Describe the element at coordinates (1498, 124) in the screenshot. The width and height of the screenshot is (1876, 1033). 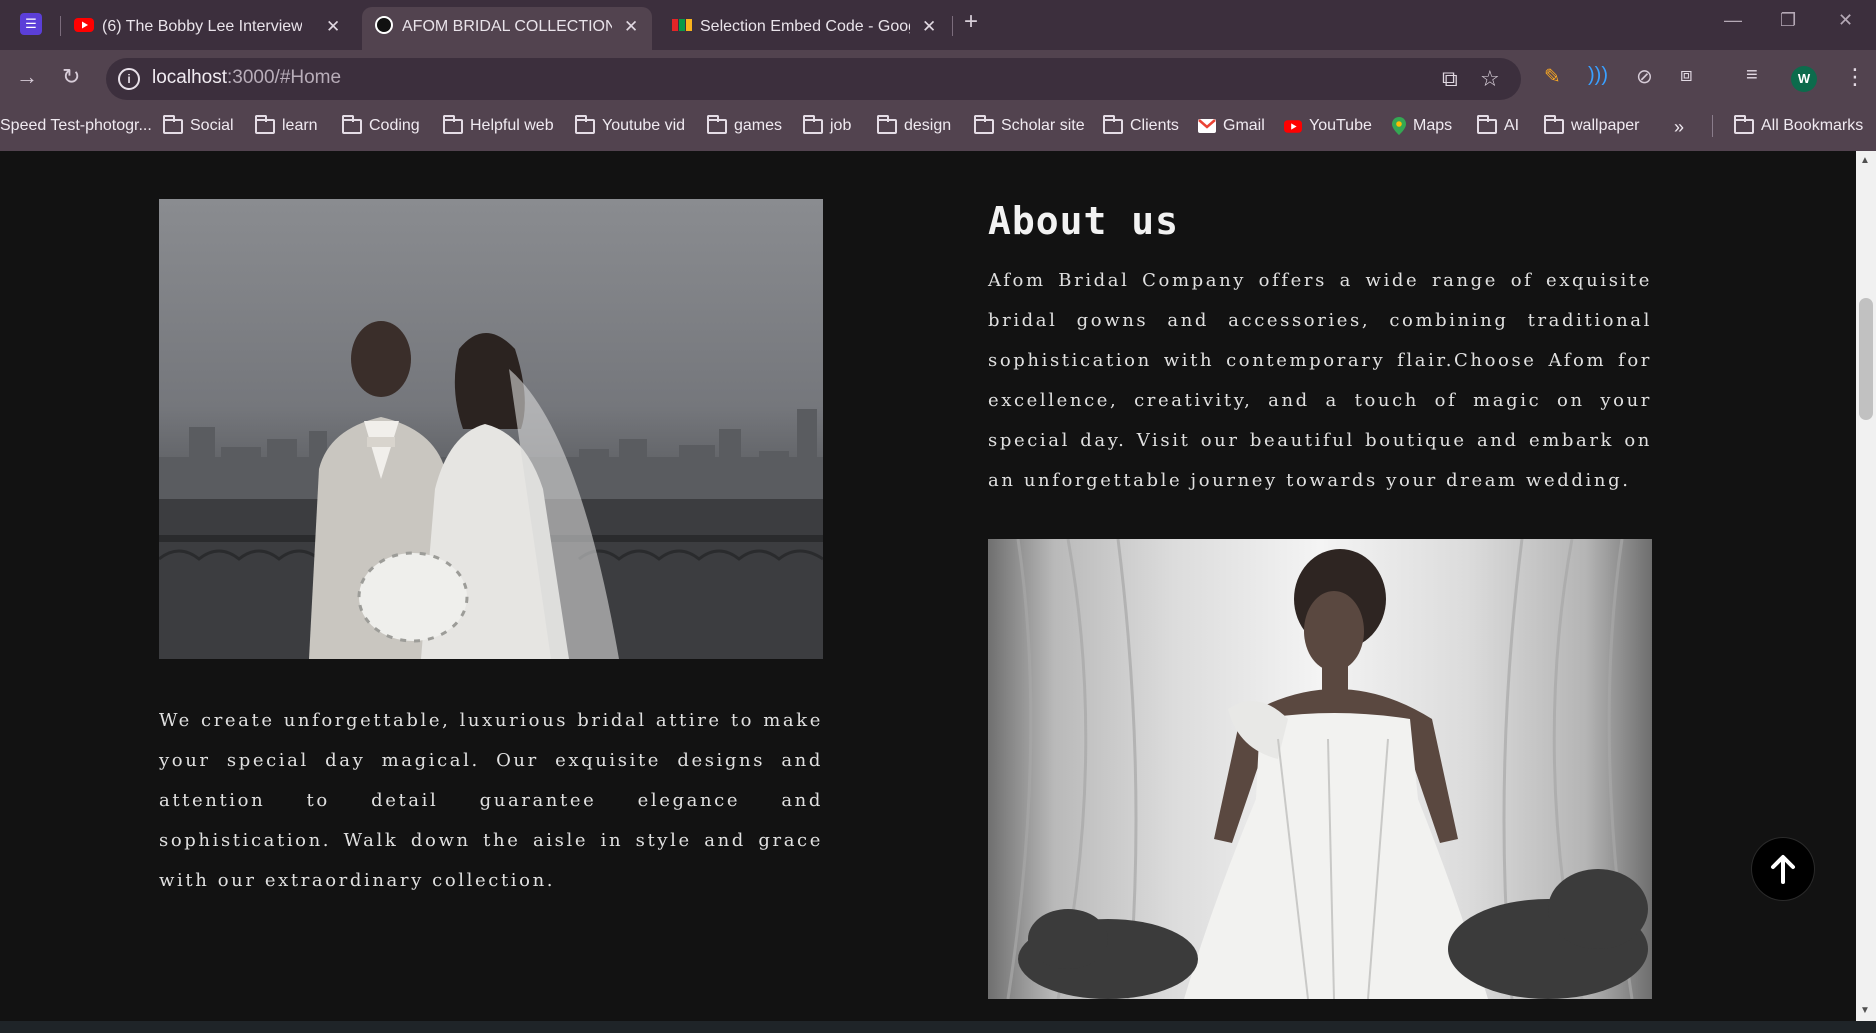
I see `bookmark-ai: AI` at that location.